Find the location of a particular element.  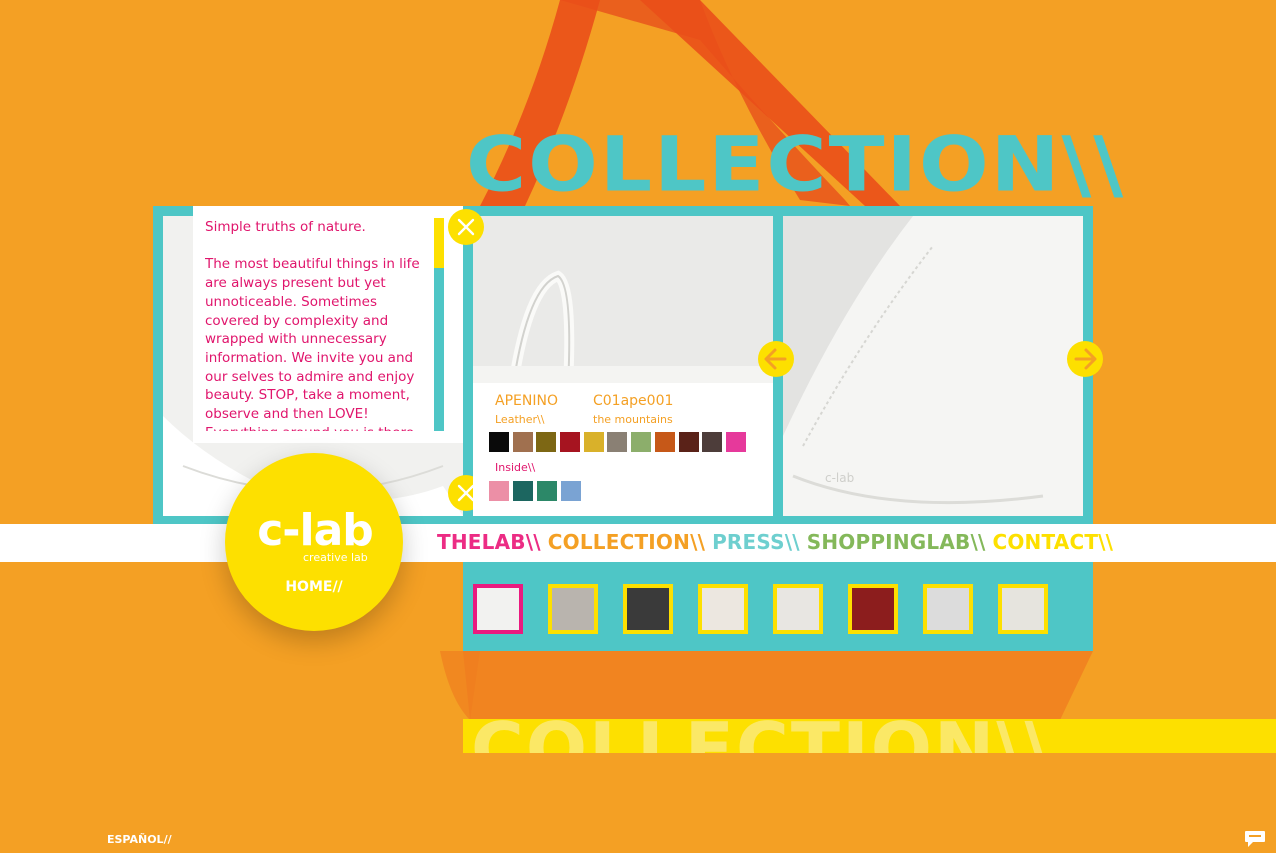

svg-text: c-lab is located at coordinates (839, 478).